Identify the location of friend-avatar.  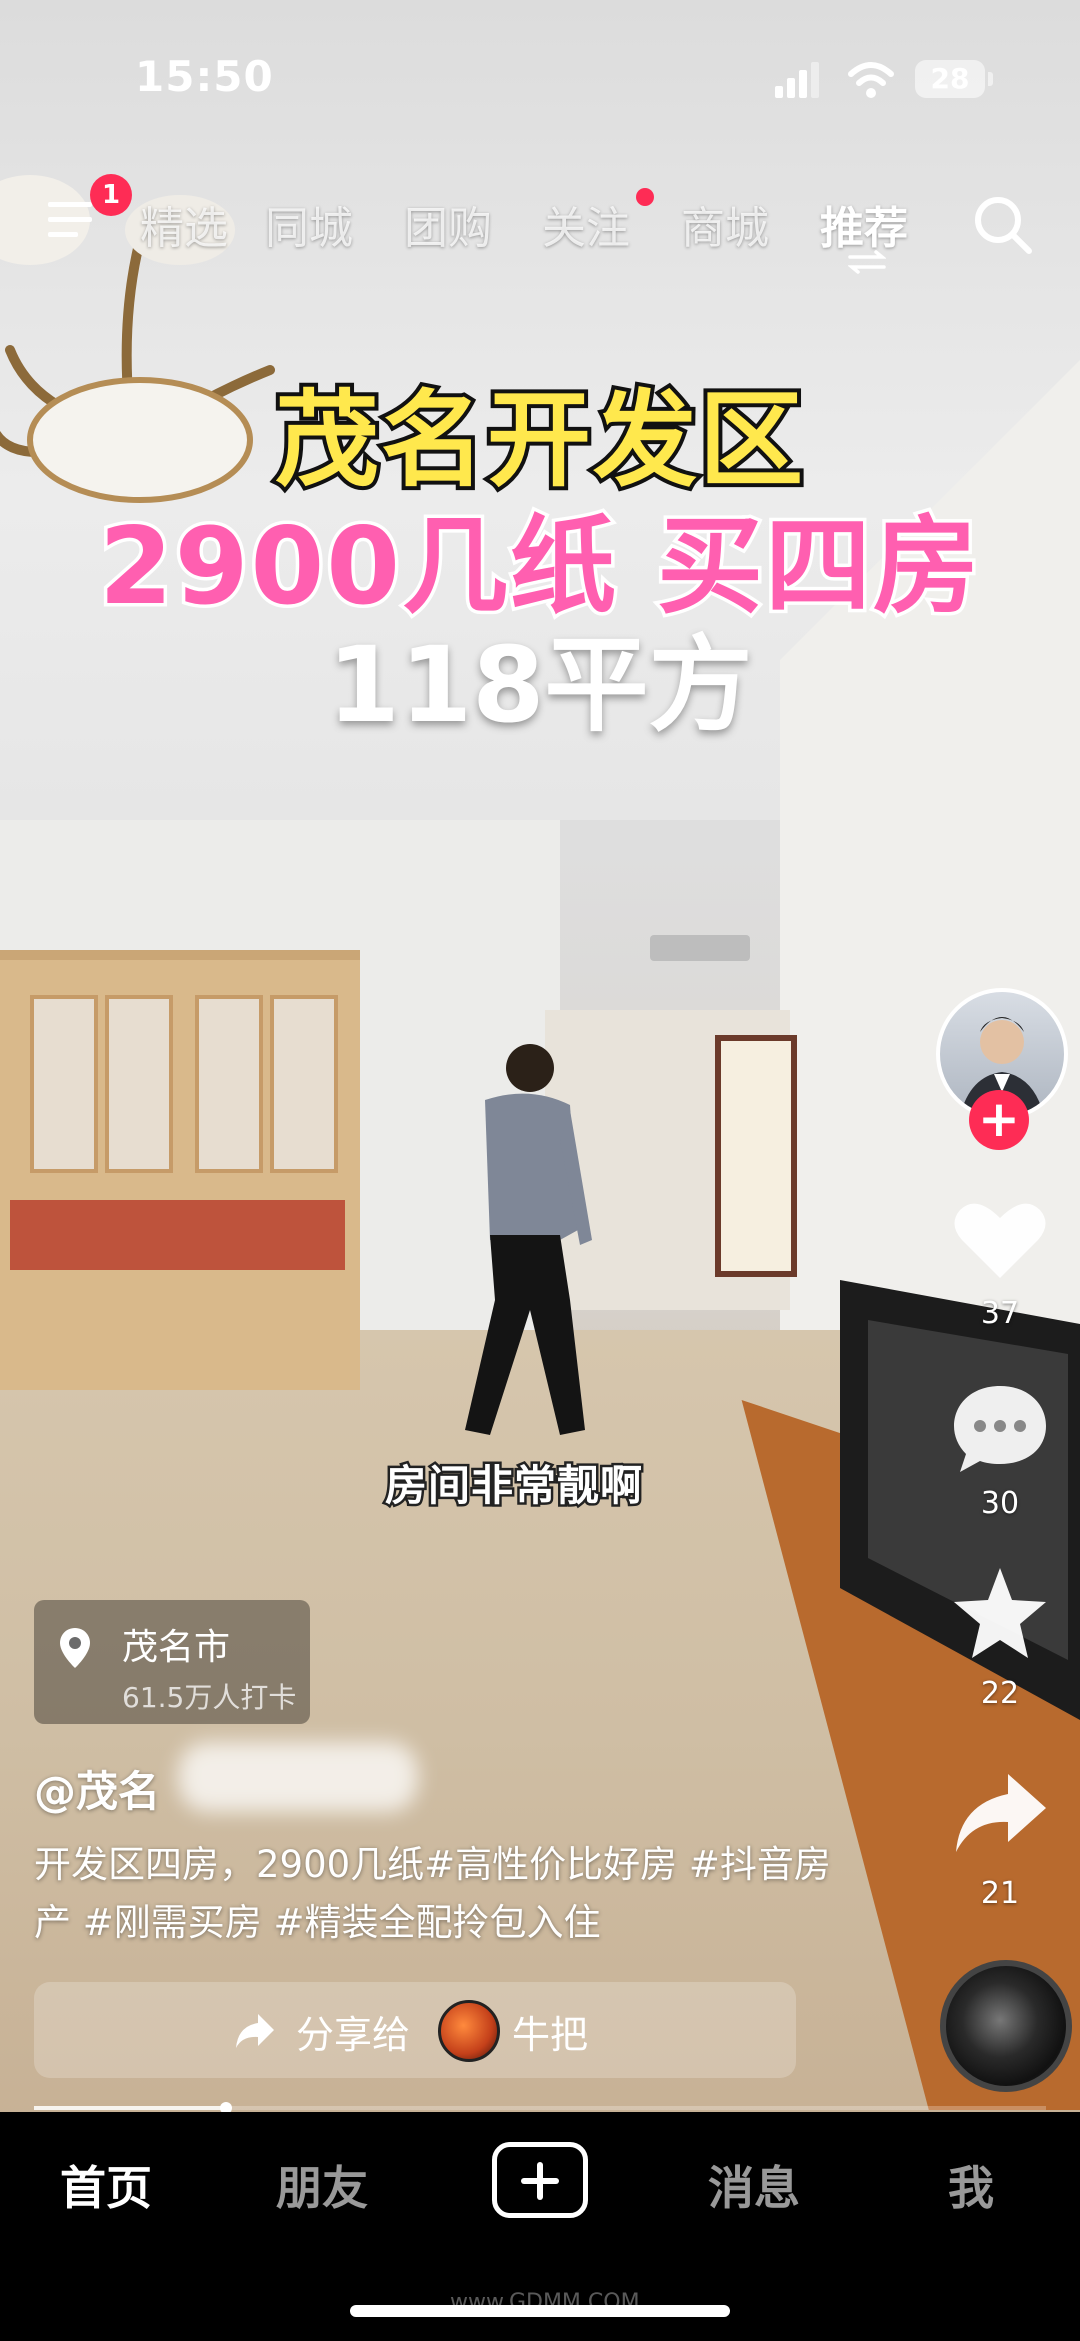
(469, 2031).